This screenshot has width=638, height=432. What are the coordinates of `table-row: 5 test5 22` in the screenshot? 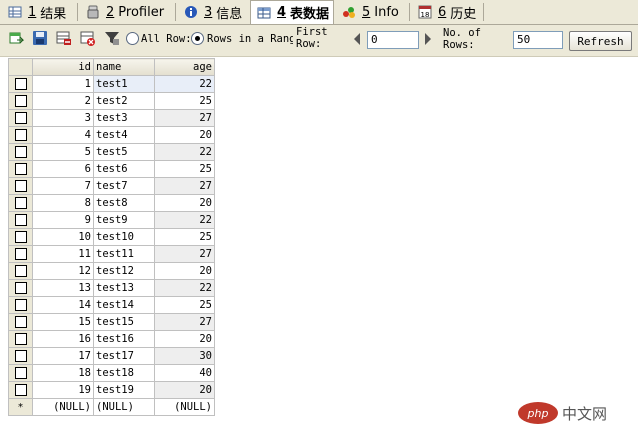 It's located at (111, 152).